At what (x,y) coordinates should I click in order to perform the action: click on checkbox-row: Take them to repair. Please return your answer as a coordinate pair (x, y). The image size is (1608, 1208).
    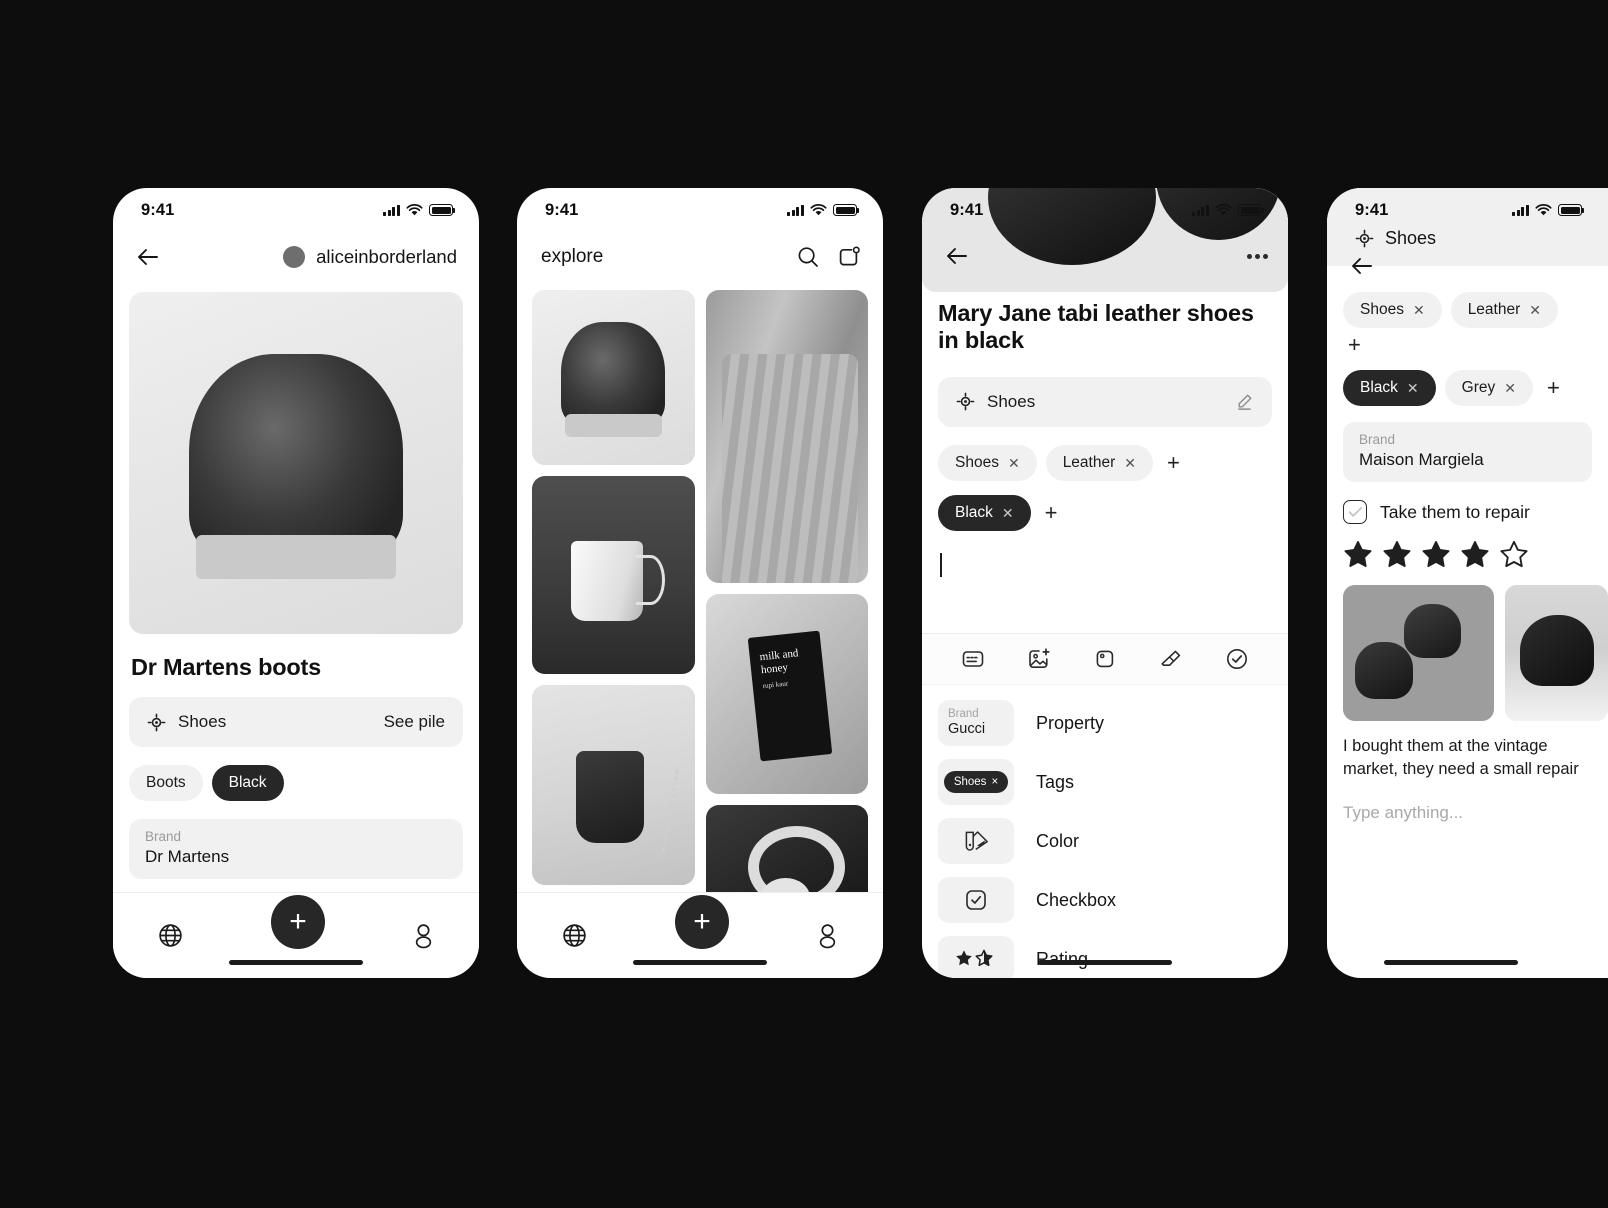
    Looking at the image, I should click on (1467, 503).